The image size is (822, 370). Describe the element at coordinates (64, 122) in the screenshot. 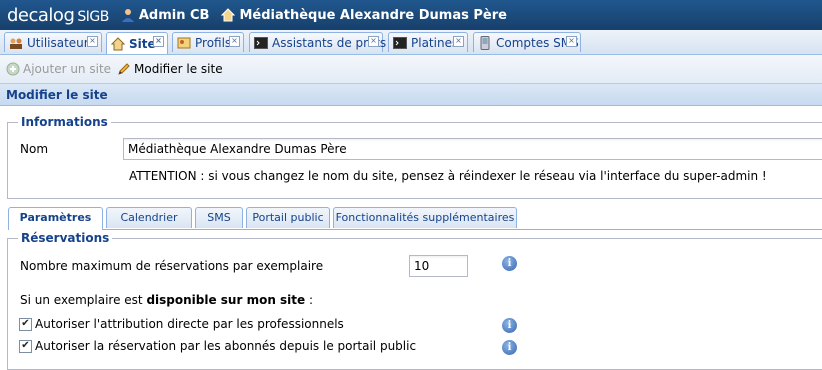

I see `informations-legend: Informations` at that location.